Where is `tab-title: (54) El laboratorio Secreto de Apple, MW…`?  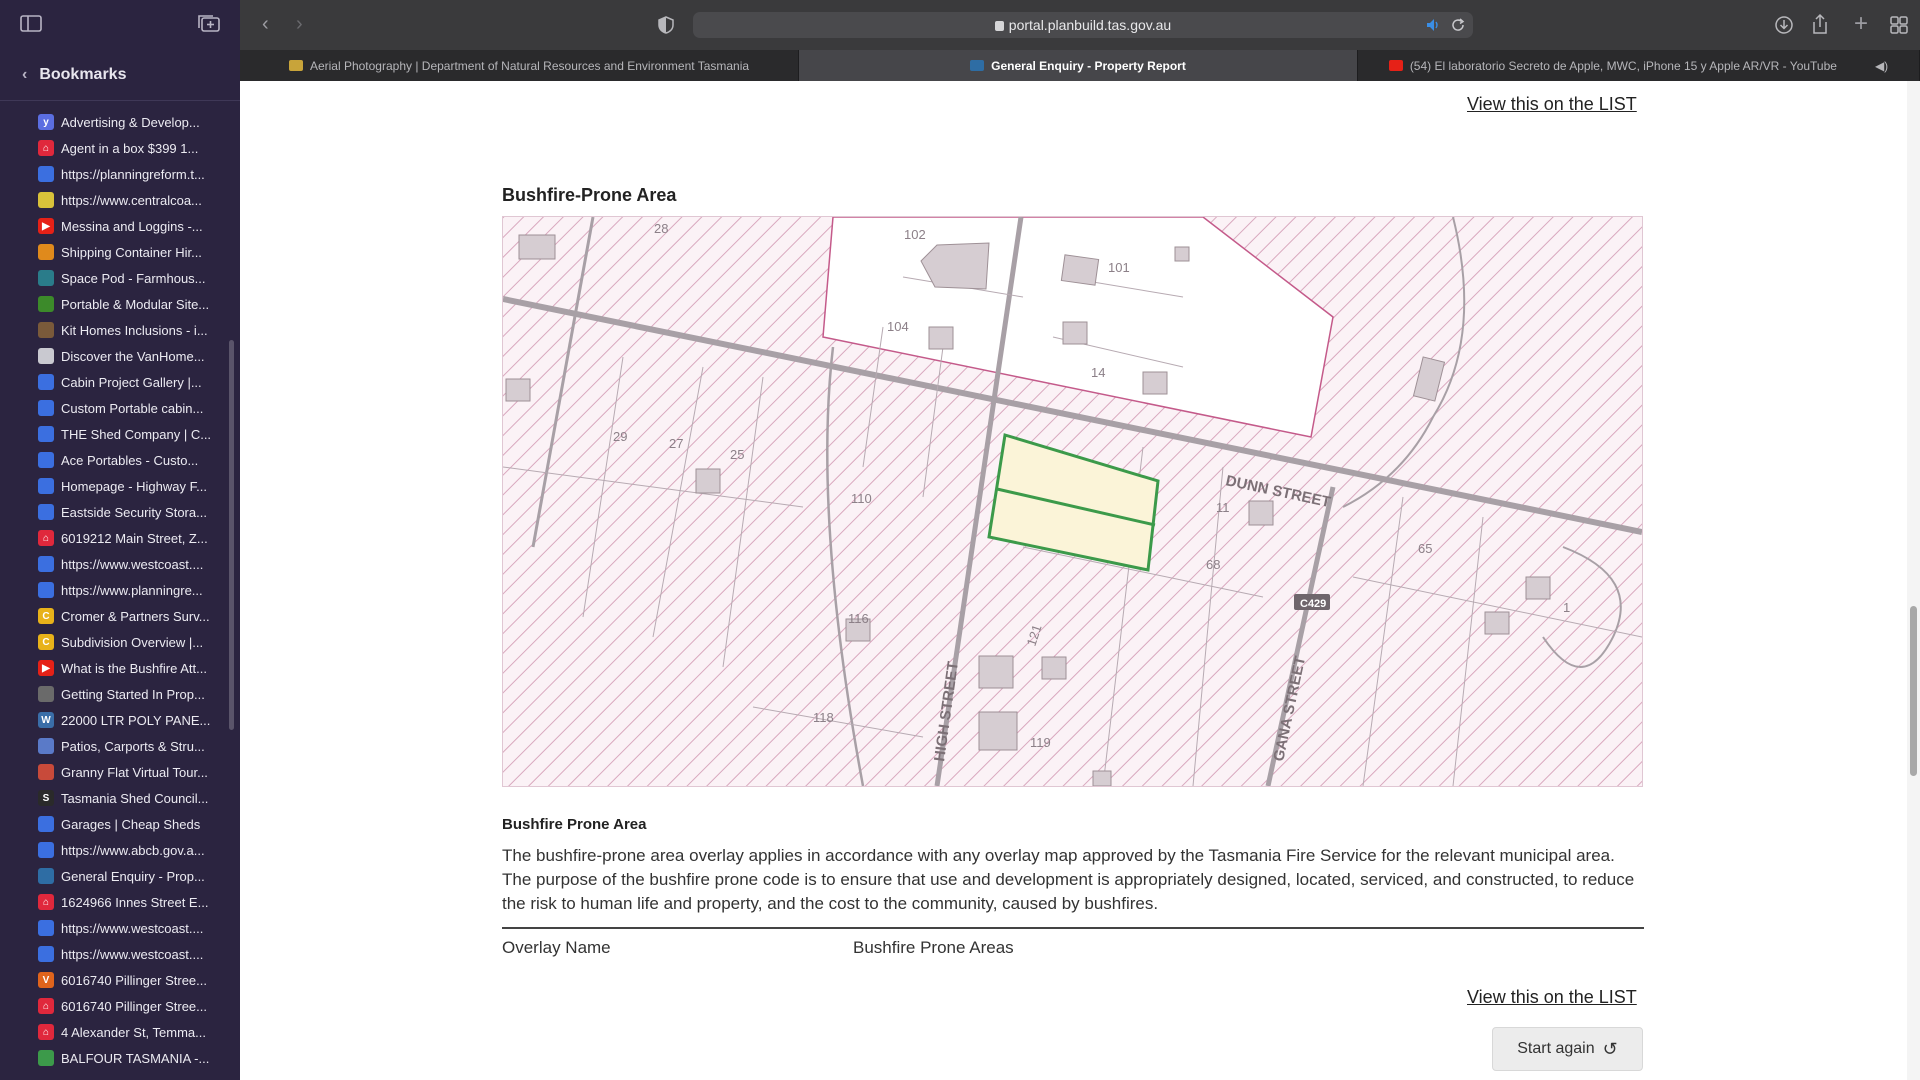
tab-title: (54) El laboratorio Secreto de Apple, MW… is located at coordinates (1623, 65).